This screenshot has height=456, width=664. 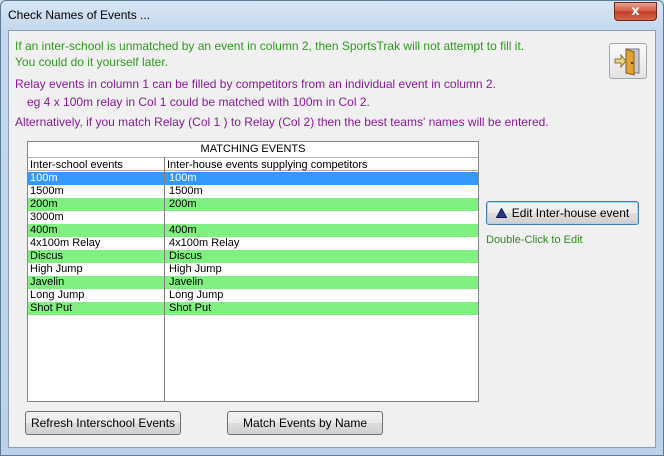 I want to click on close-icon: x, so click(x=635, y=11).